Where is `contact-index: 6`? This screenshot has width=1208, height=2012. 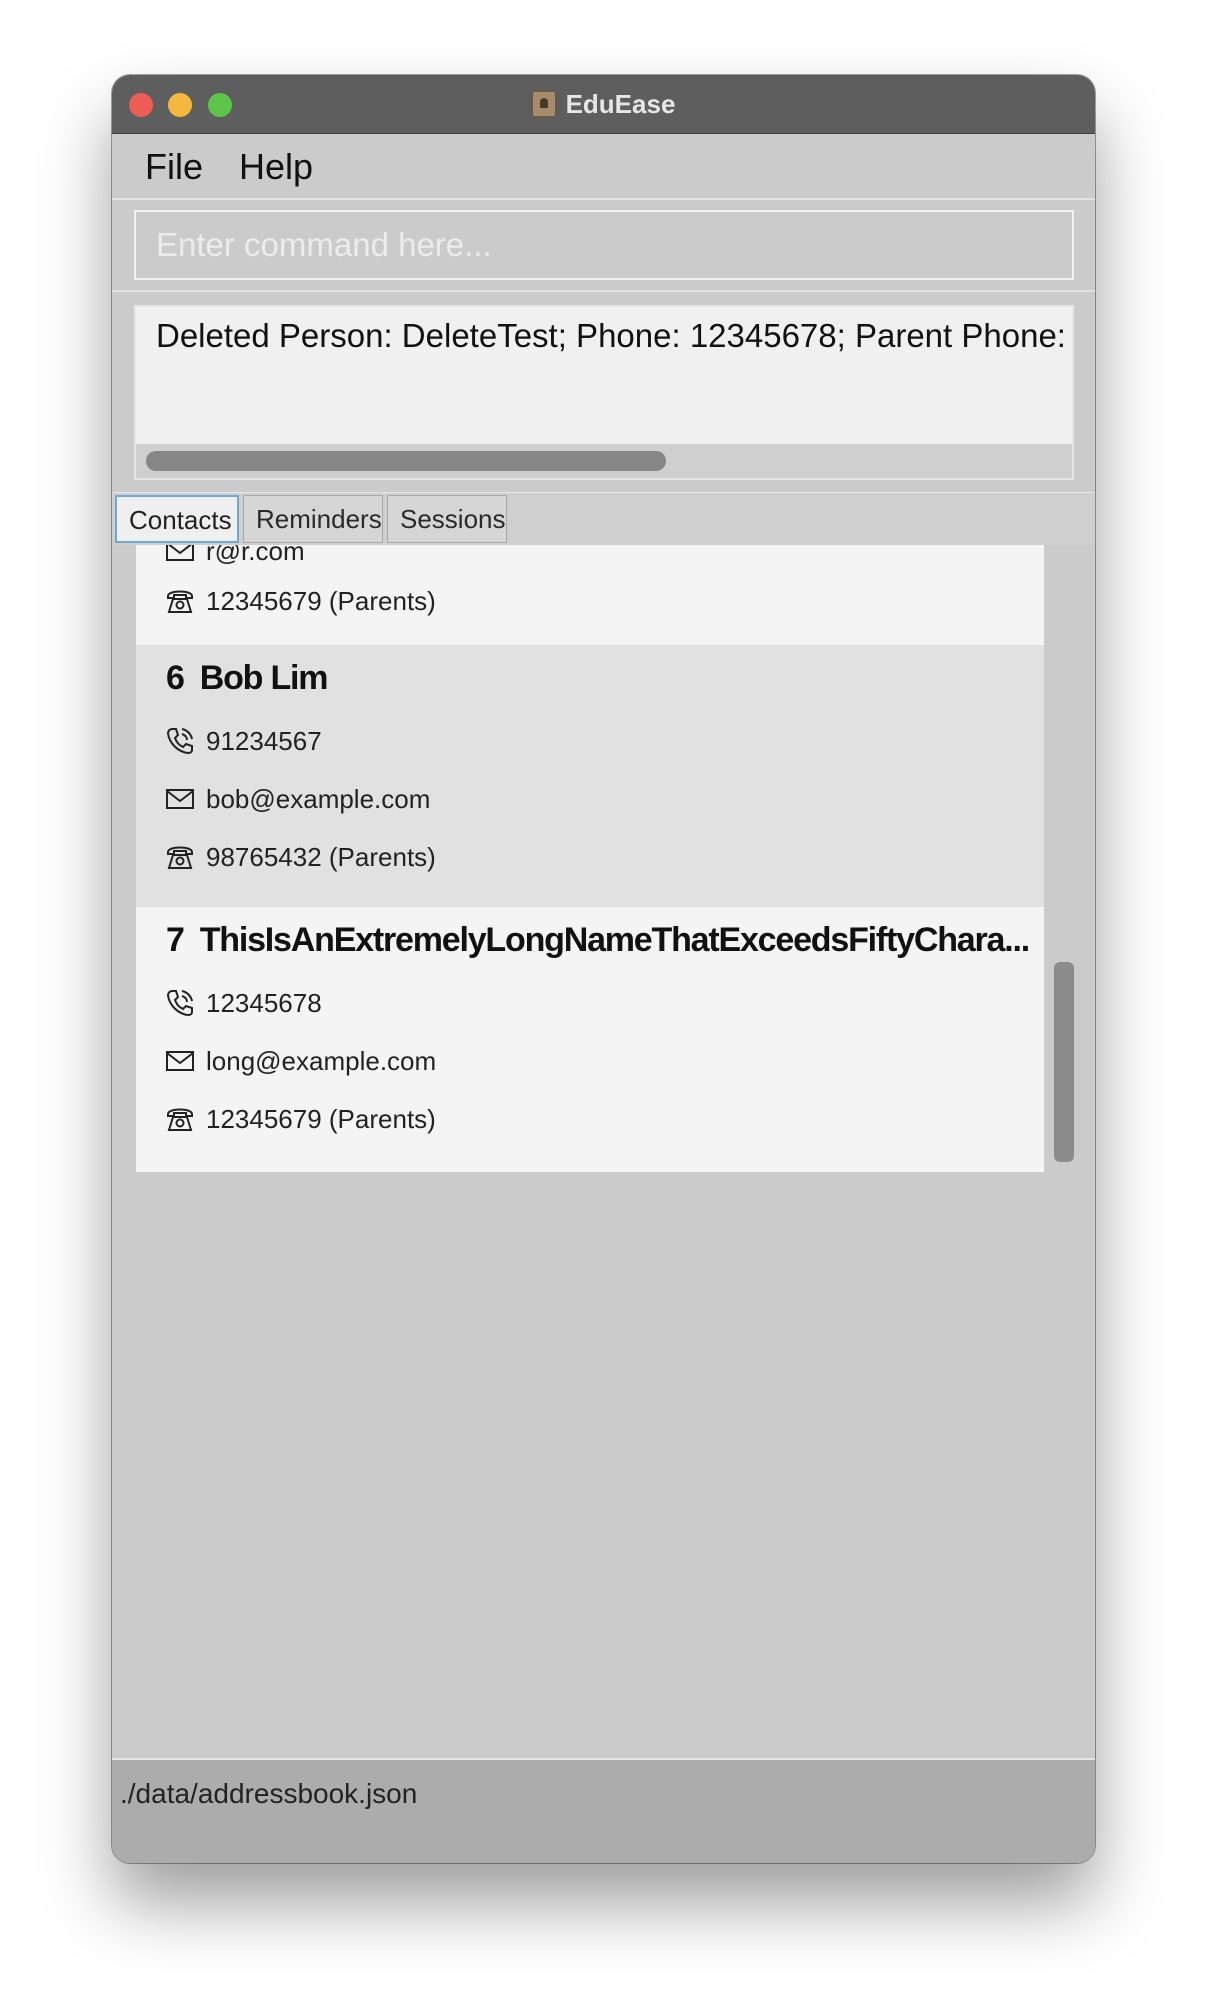
contact-index: 6 is located at coordinates (175, 678).